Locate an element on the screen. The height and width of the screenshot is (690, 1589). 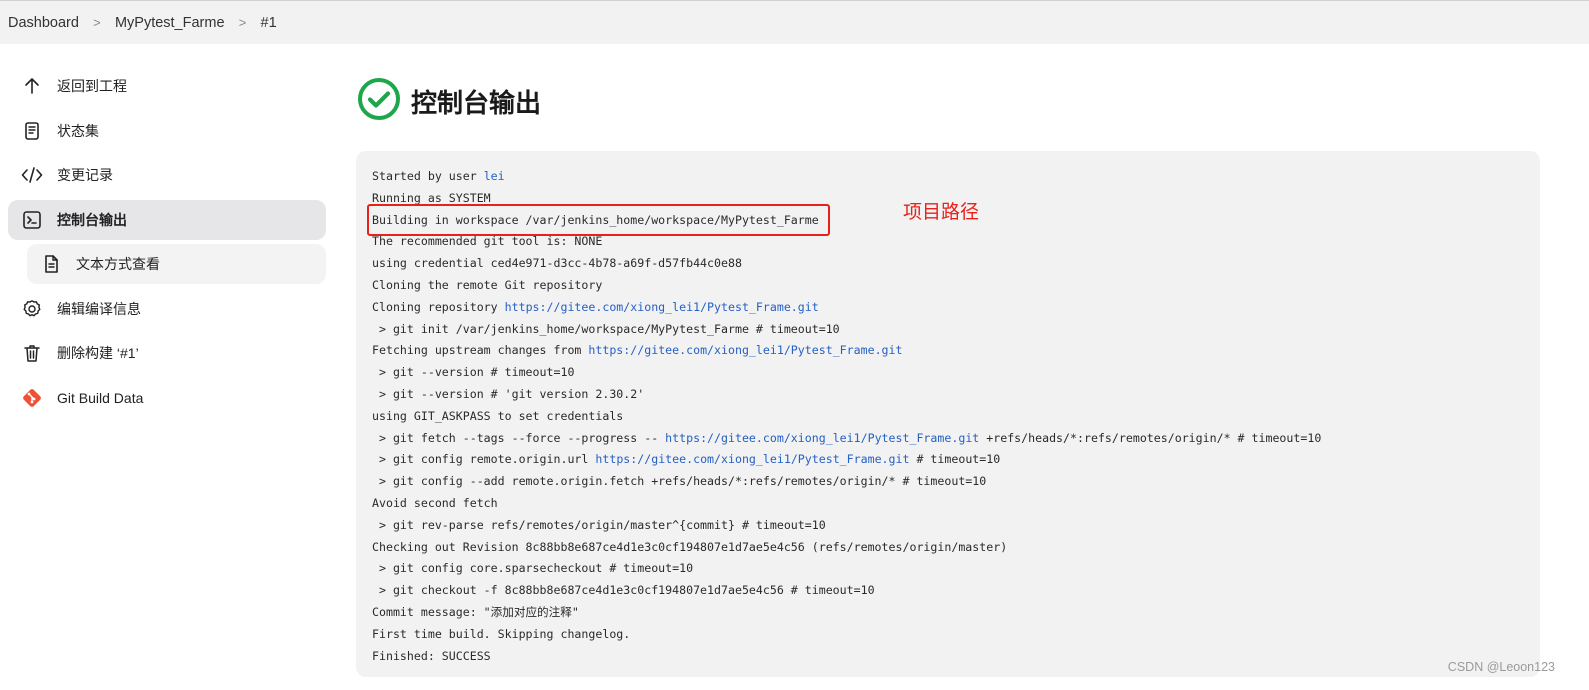
annotation-highlight-box is located at coordinates (598, 220).